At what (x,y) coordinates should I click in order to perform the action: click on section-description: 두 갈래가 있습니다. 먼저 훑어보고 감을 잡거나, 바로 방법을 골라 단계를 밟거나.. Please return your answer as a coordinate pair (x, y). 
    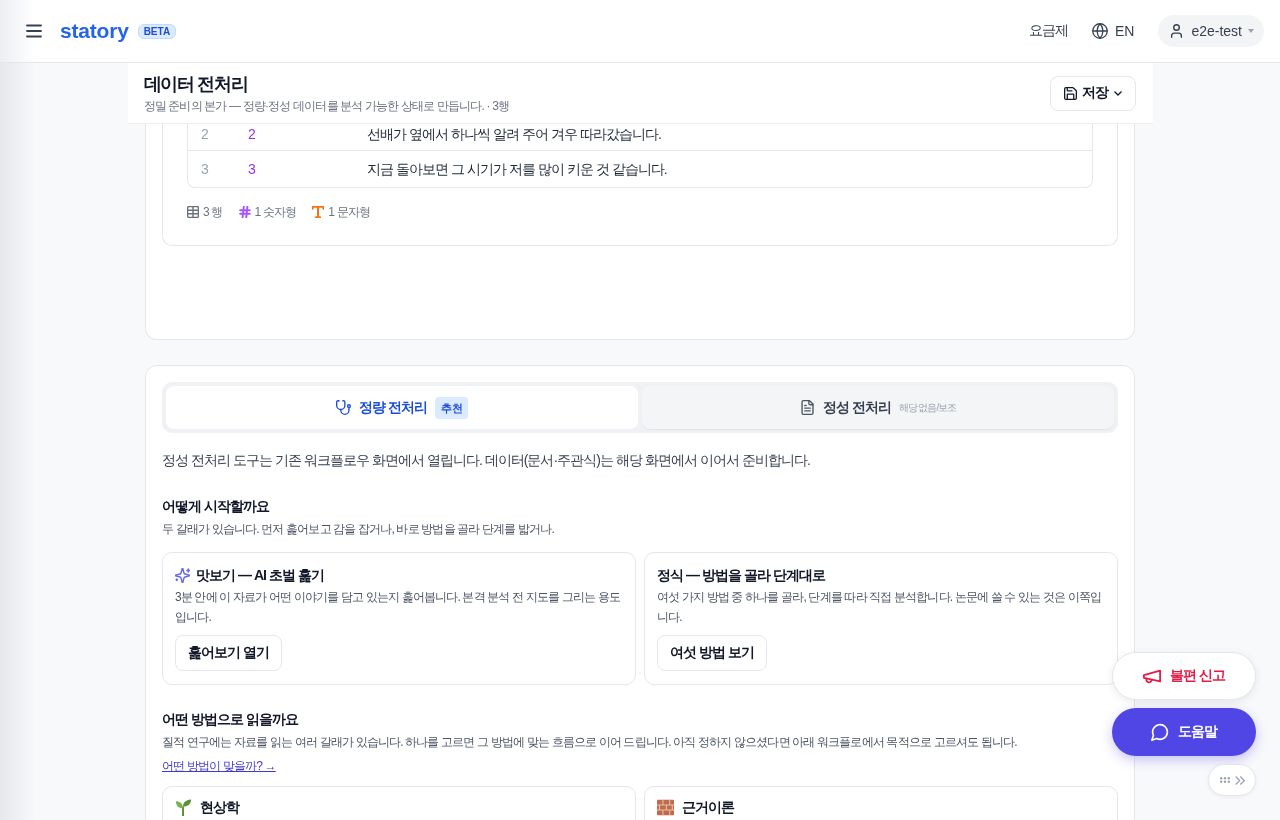
    Looking at the image, I should click on (359, 529).